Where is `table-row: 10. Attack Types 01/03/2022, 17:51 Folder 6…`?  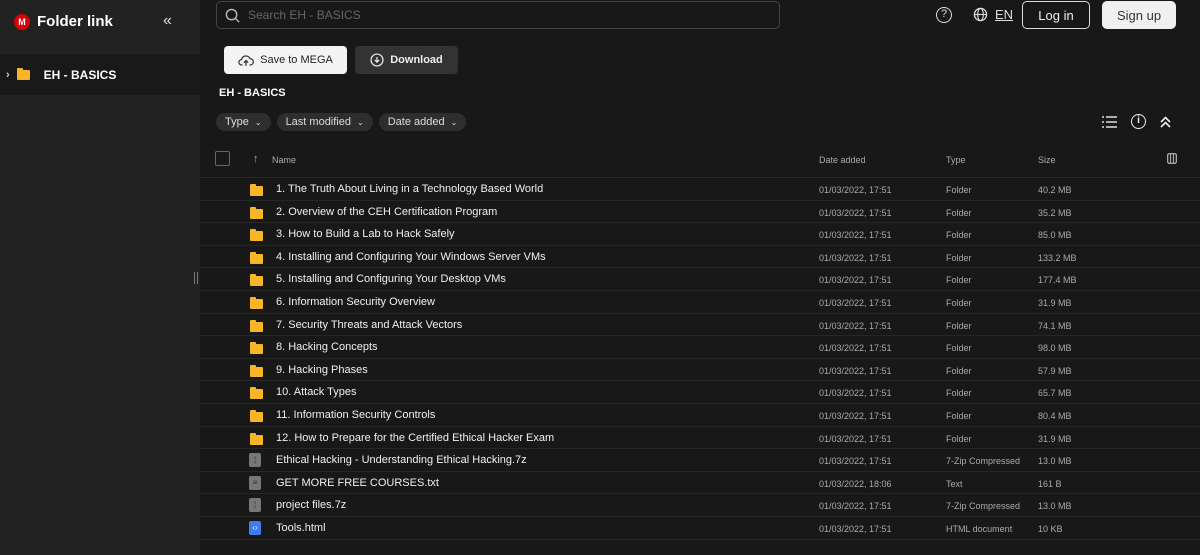
table-row: 10. Attack Types 01/03/2022, 17:51 Folder 6… is located at coordinates (700, 392).